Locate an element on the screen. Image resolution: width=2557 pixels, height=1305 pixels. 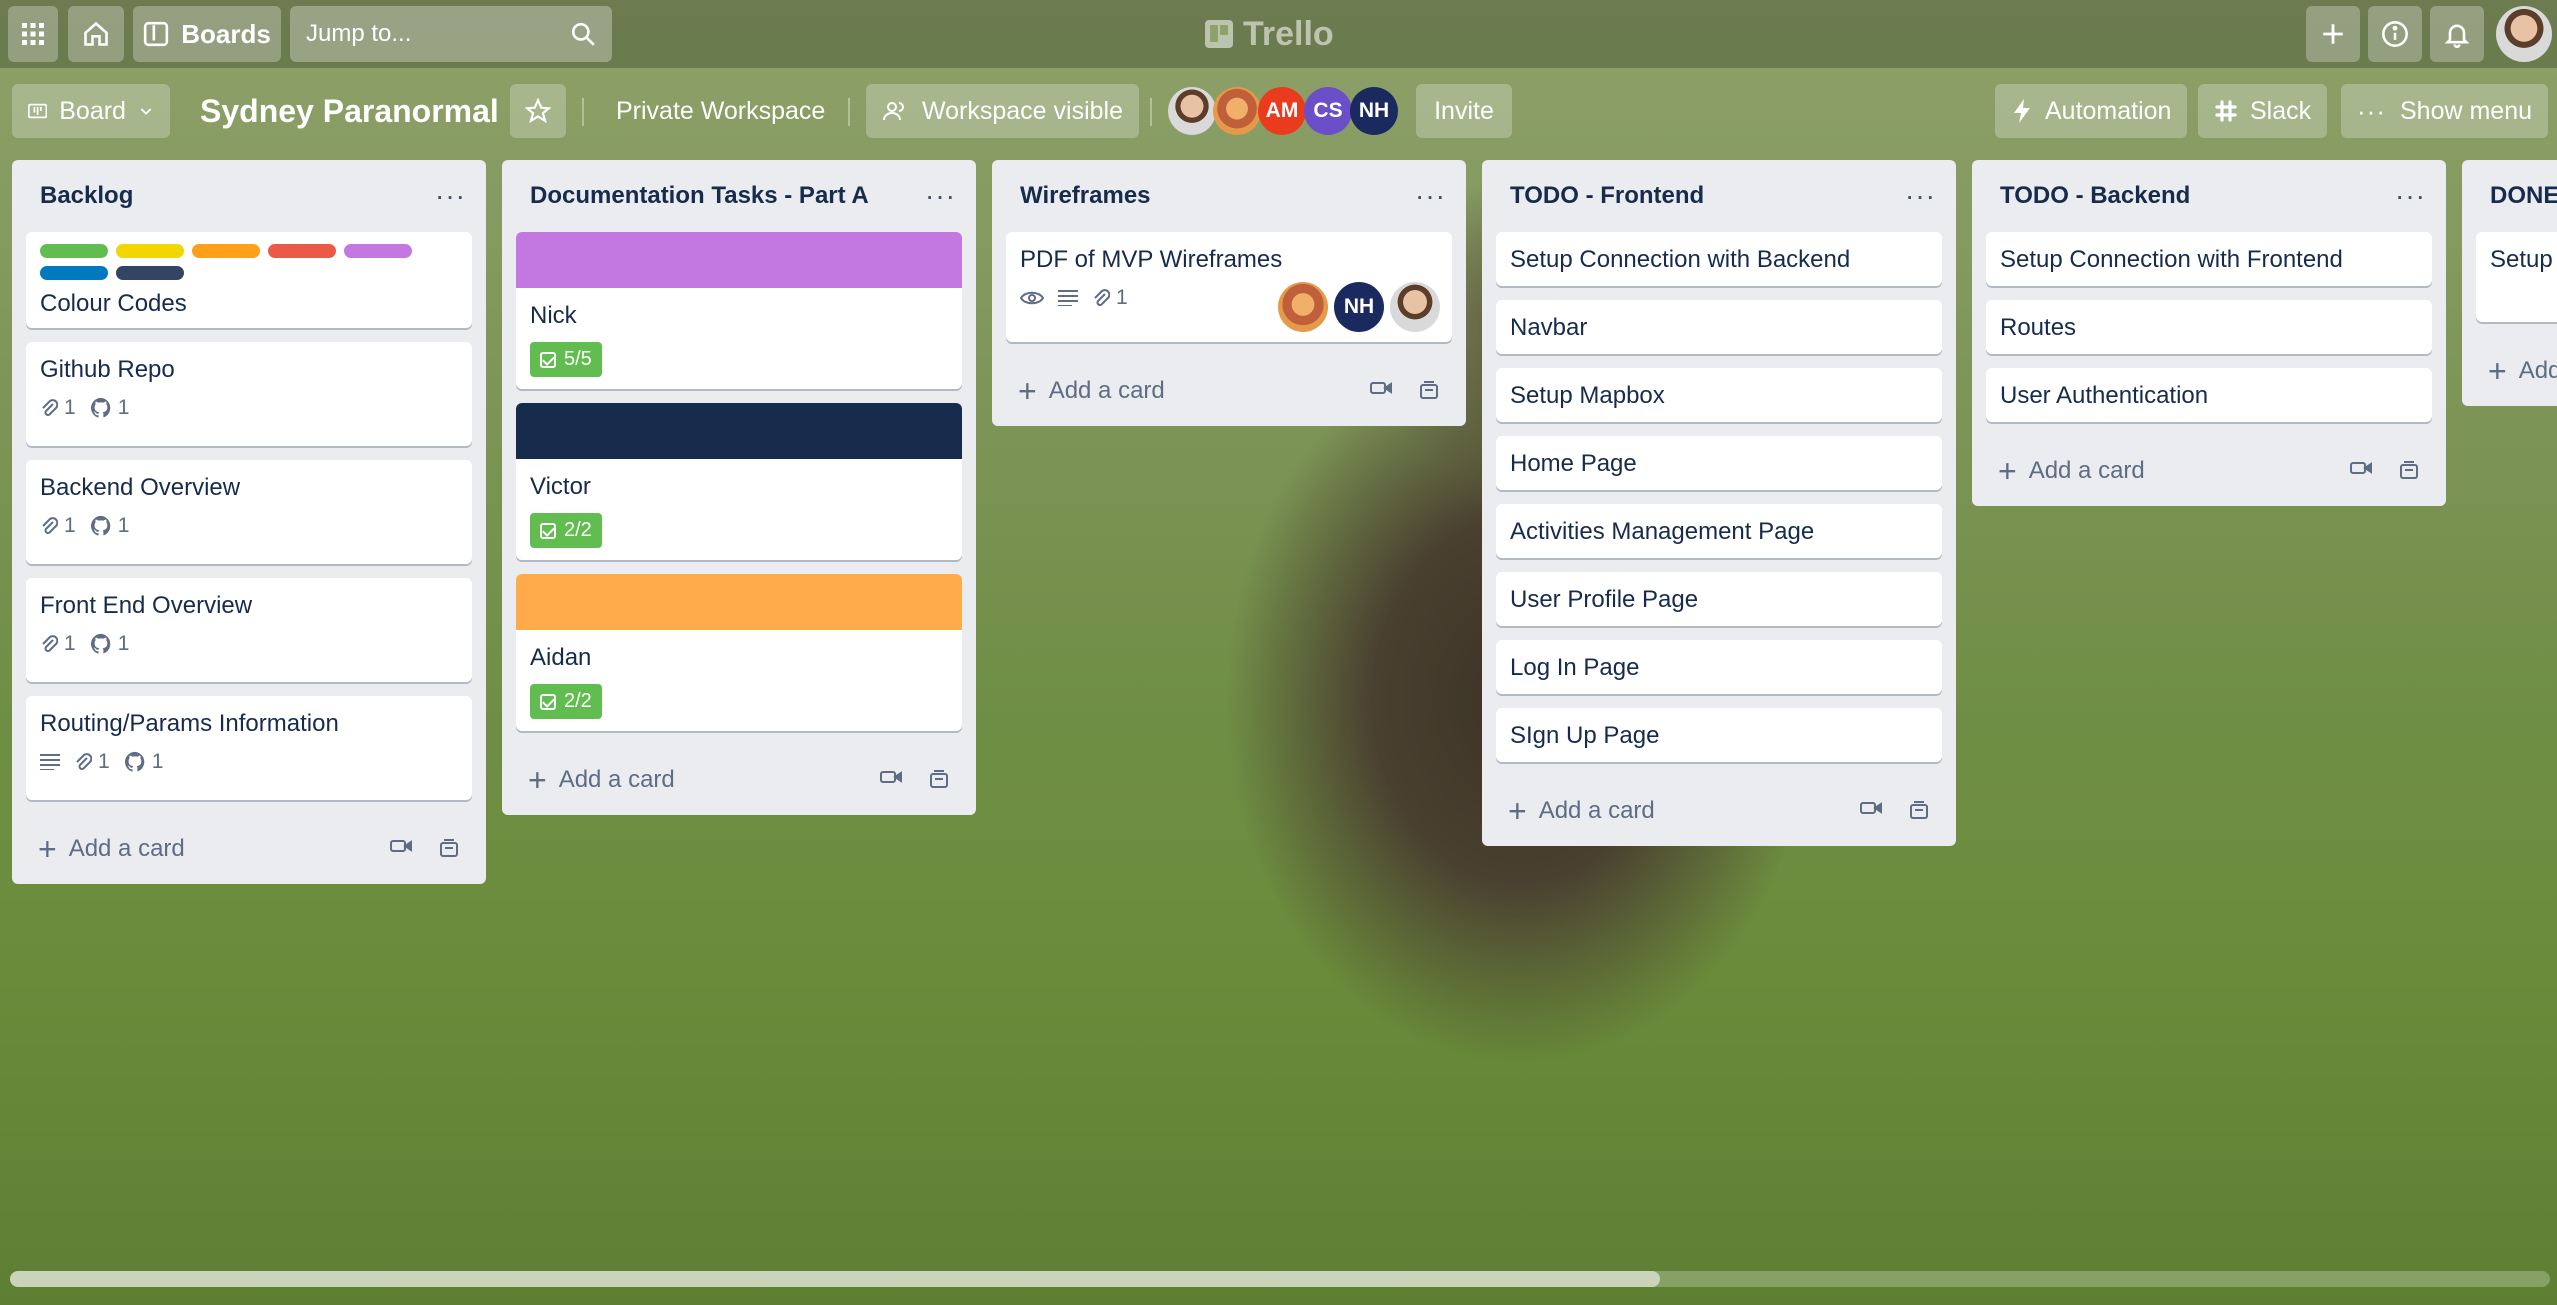
card-colour-codes: Colour Codes is located at coordinates (249, 280).